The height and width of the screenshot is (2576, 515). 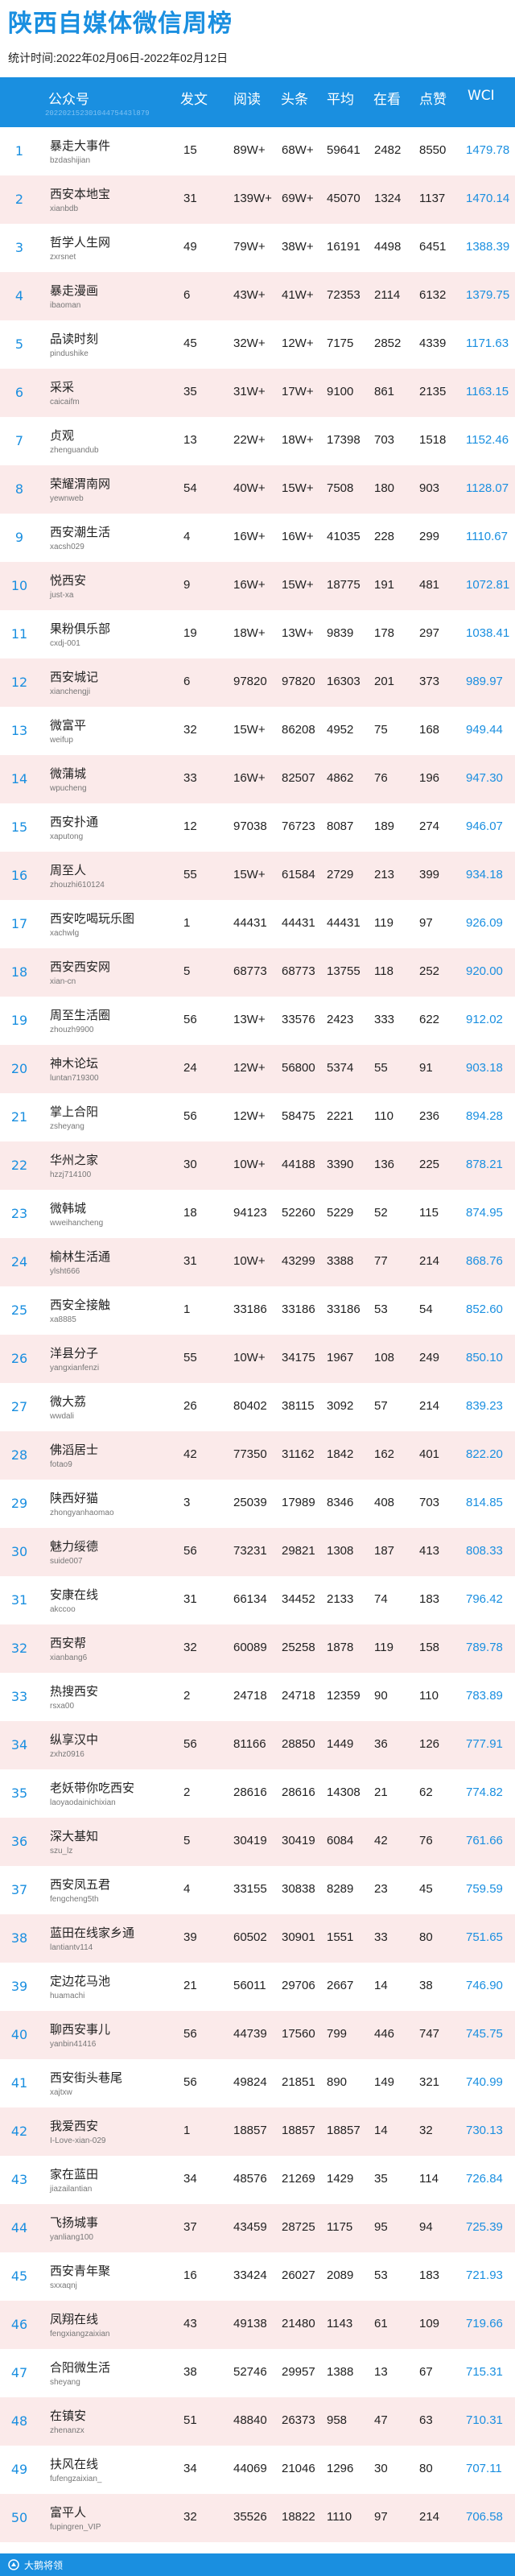 What do you see at coordinates (19, 2324) in the screenshot?
I see `rank-cell: 46` at bounding box center [19, 2324].